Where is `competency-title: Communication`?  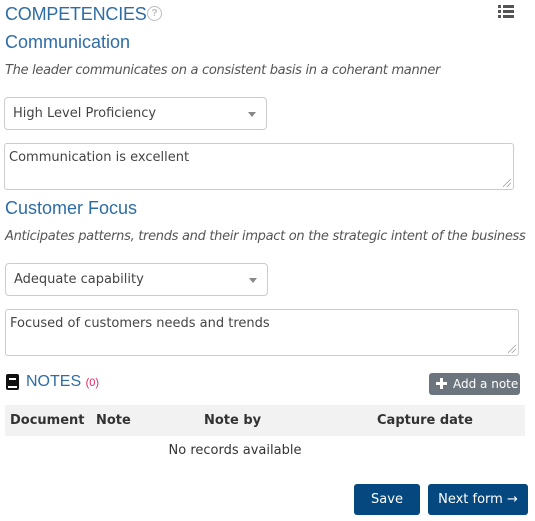
competency-title: Communication is located at coordinates (68, 42).